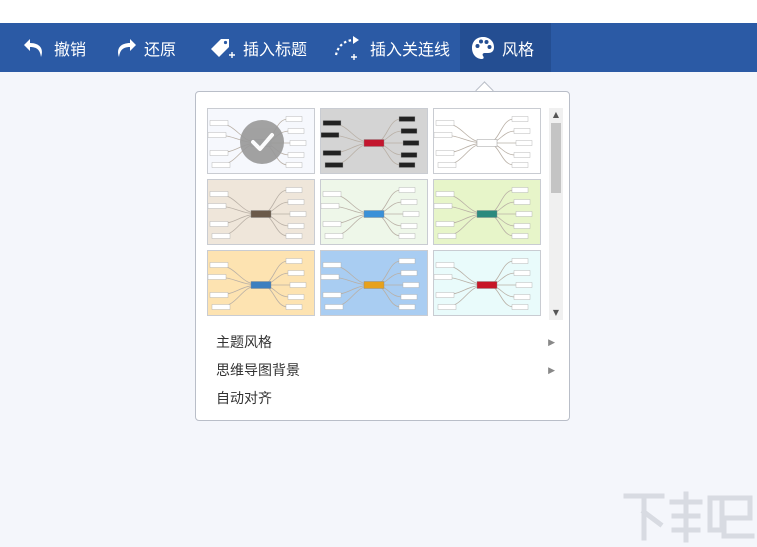 This screenshot has height=547, width=757. What do you see at coordinates (556, 214) in the screenshot?
I see `theme-scrollbar: ▲ ▼` at bounding box center [556, 214].